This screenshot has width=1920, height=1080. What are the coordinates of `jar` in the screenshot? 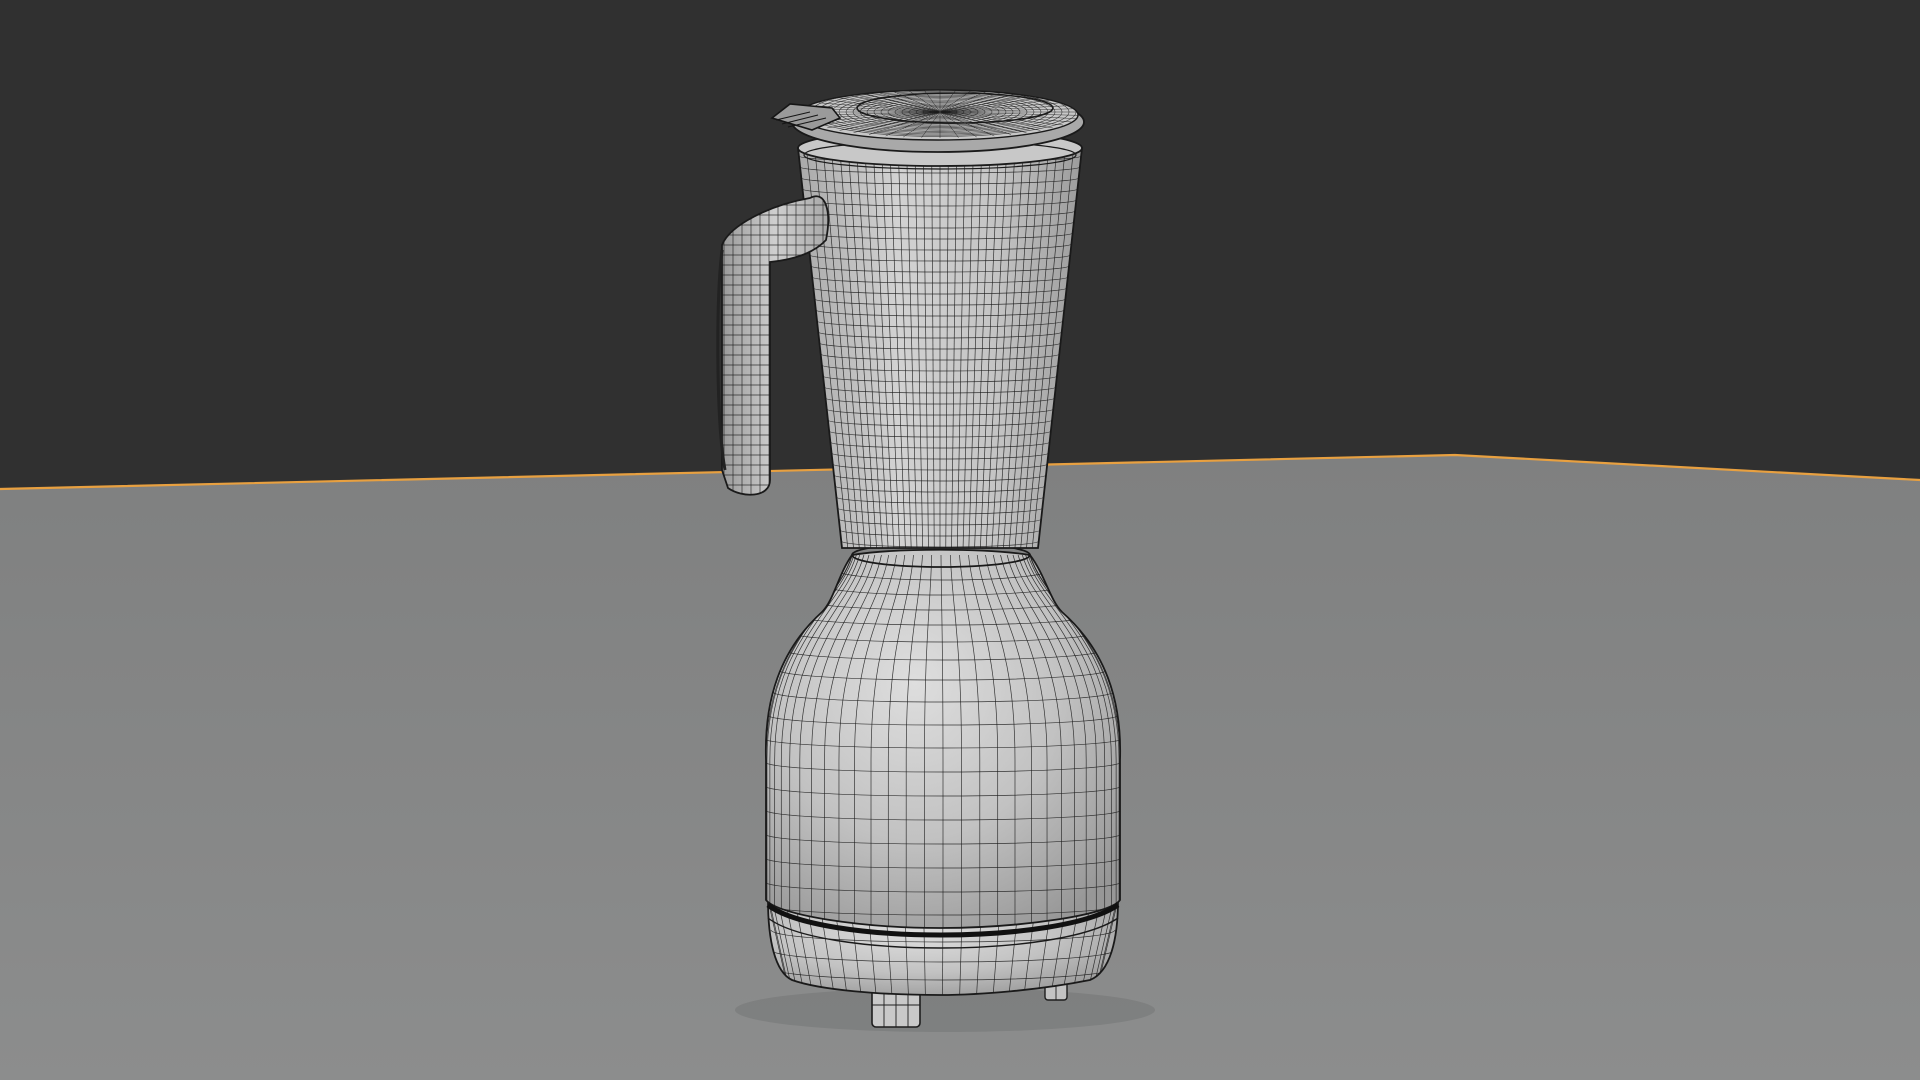 It's located at (940, 339).